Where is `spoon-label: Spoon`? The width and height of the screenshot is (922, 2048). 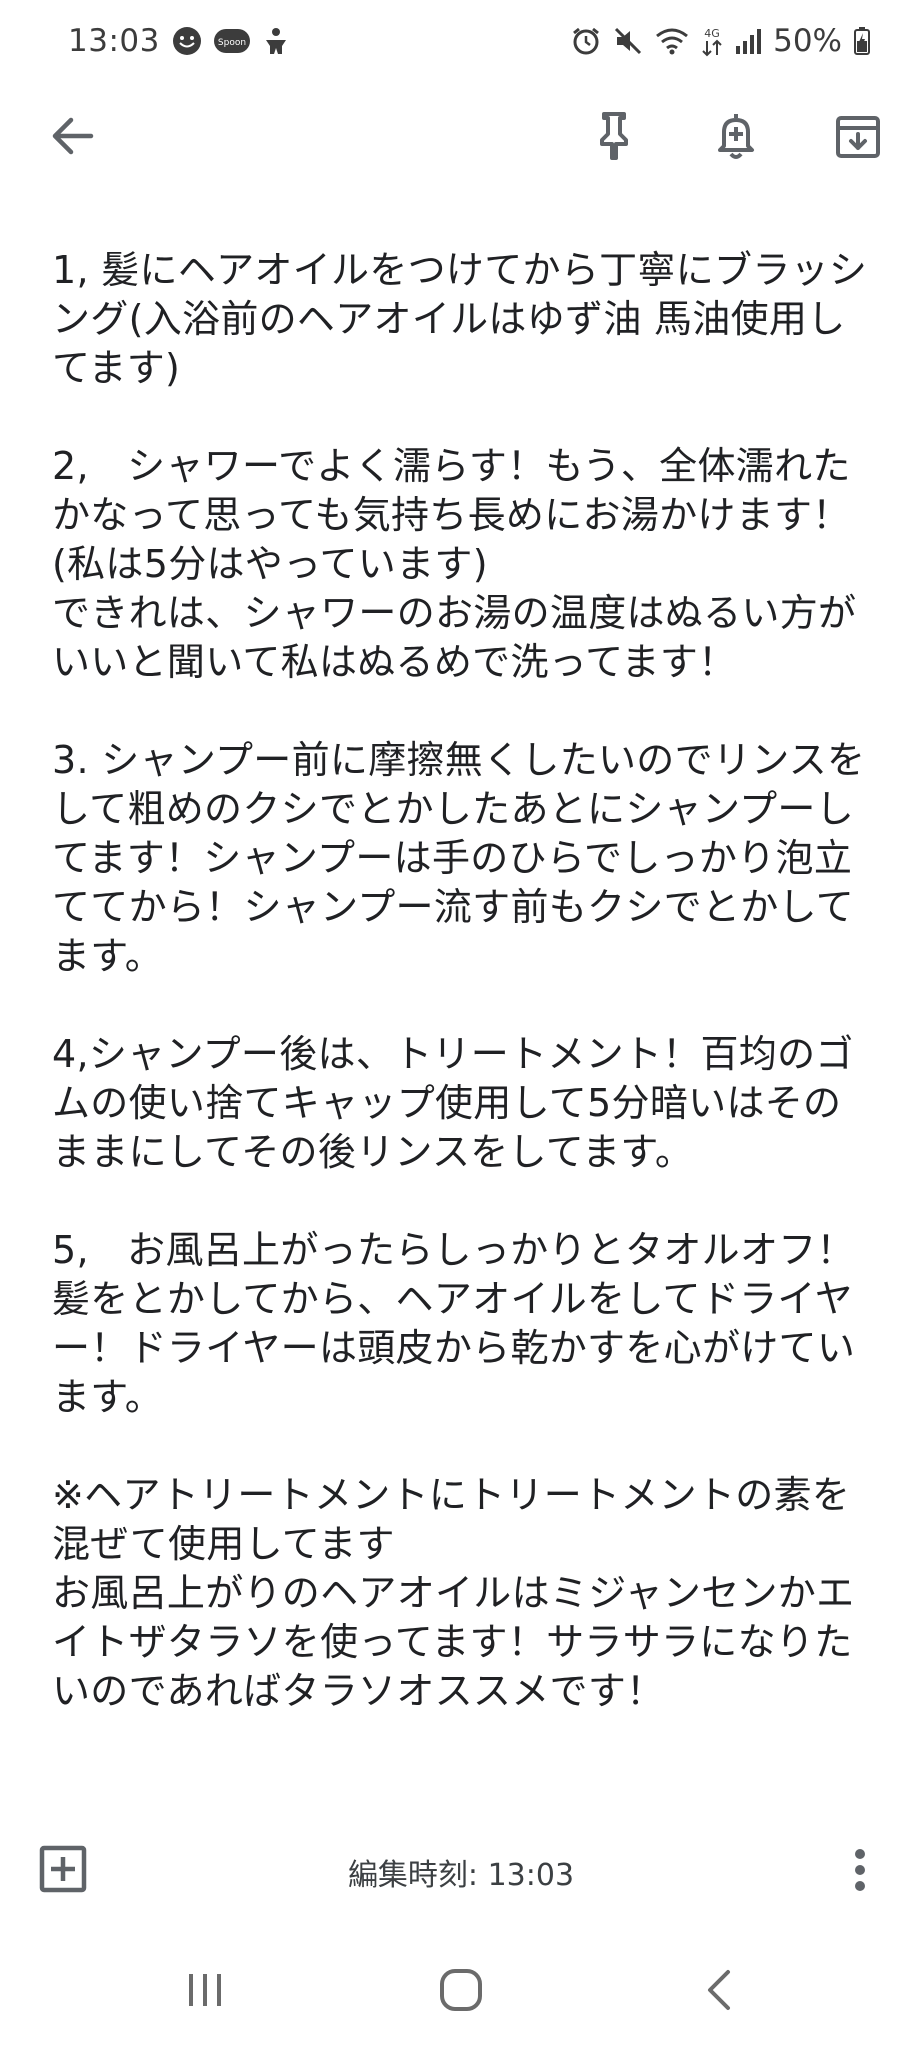
spoon-label: Spoon is located at coordinates (232, 43).